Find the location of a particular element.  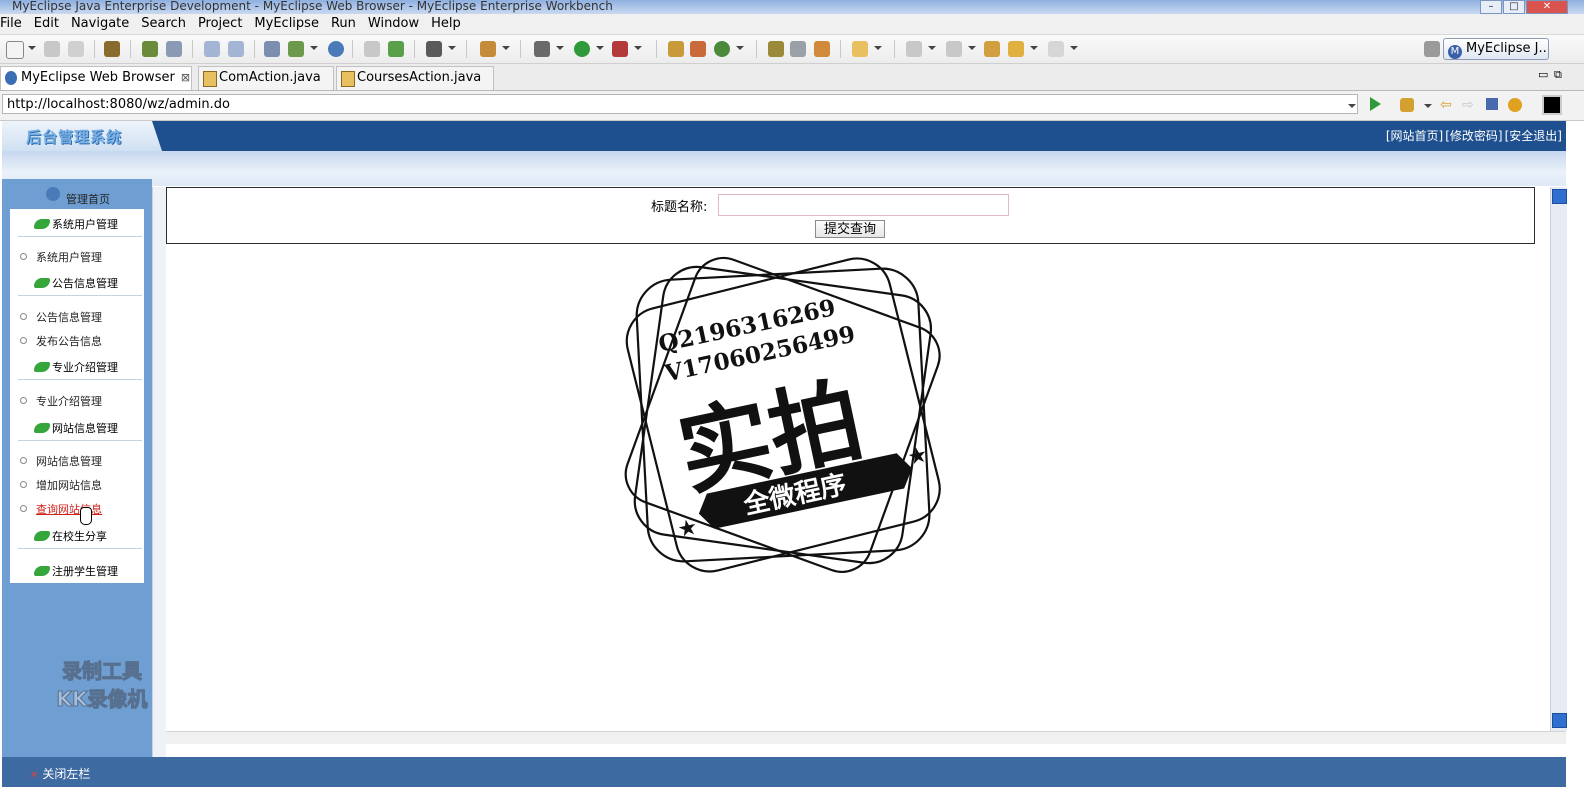

stop-icon is located at coordinates (1492, 104).